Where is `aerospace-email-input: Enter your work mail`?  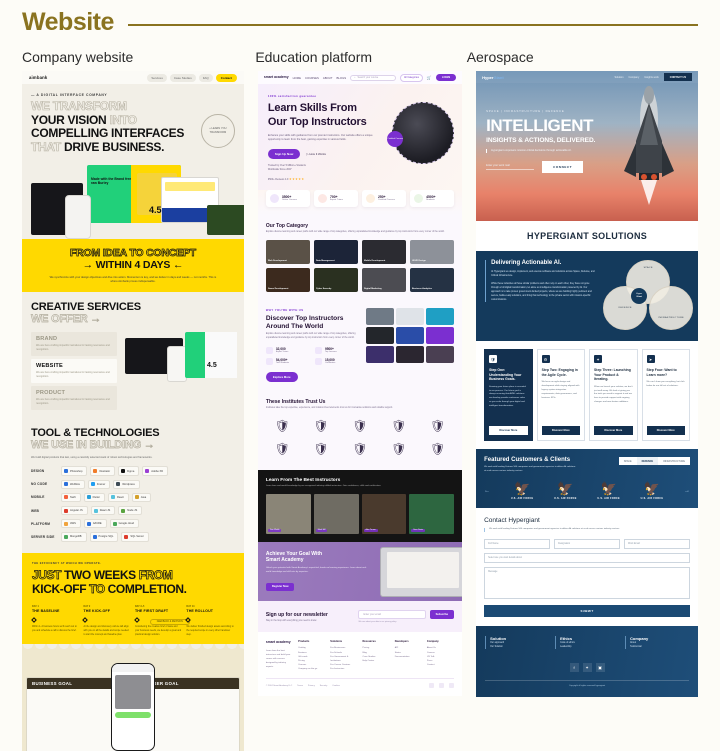
aerospace-email-input: Enter your work mail is located at coordinates (510, 167).